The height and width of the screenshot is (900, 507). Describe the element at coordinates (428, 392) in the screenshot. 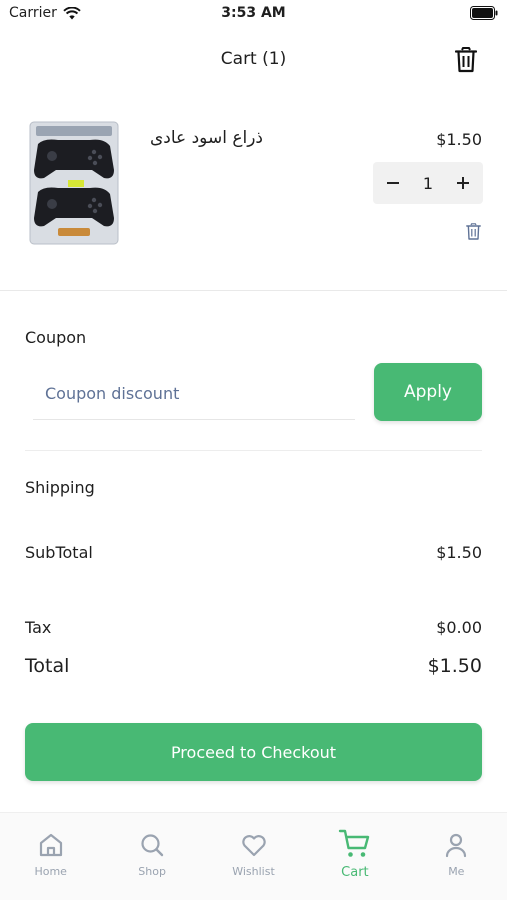

I see `apply-coupon-button: Apply` at that location.